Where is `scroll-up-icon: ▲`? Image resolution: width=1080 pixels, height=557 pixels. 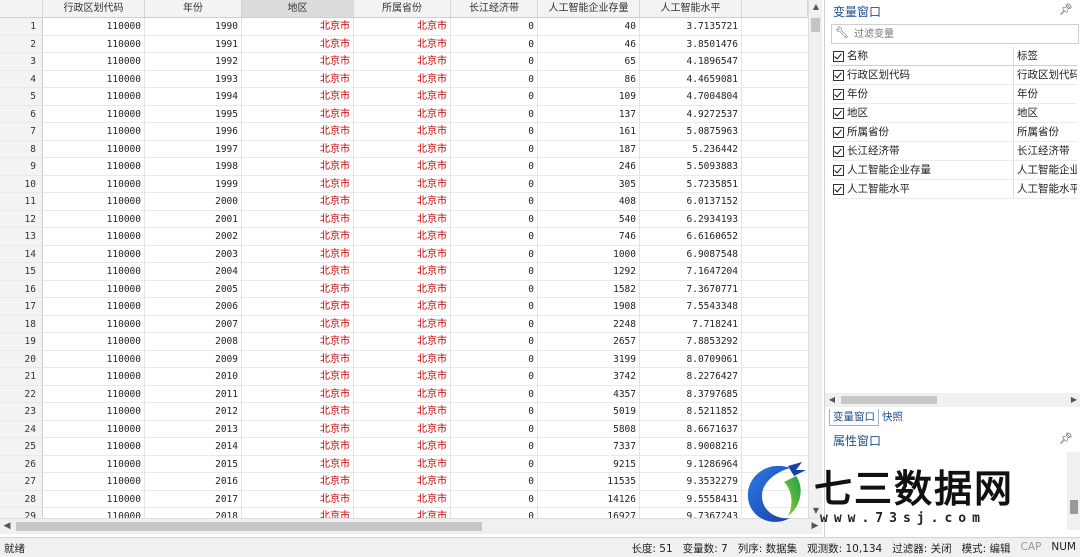 scroll-up-icon: ▲ is located at coordinates (815, 7).